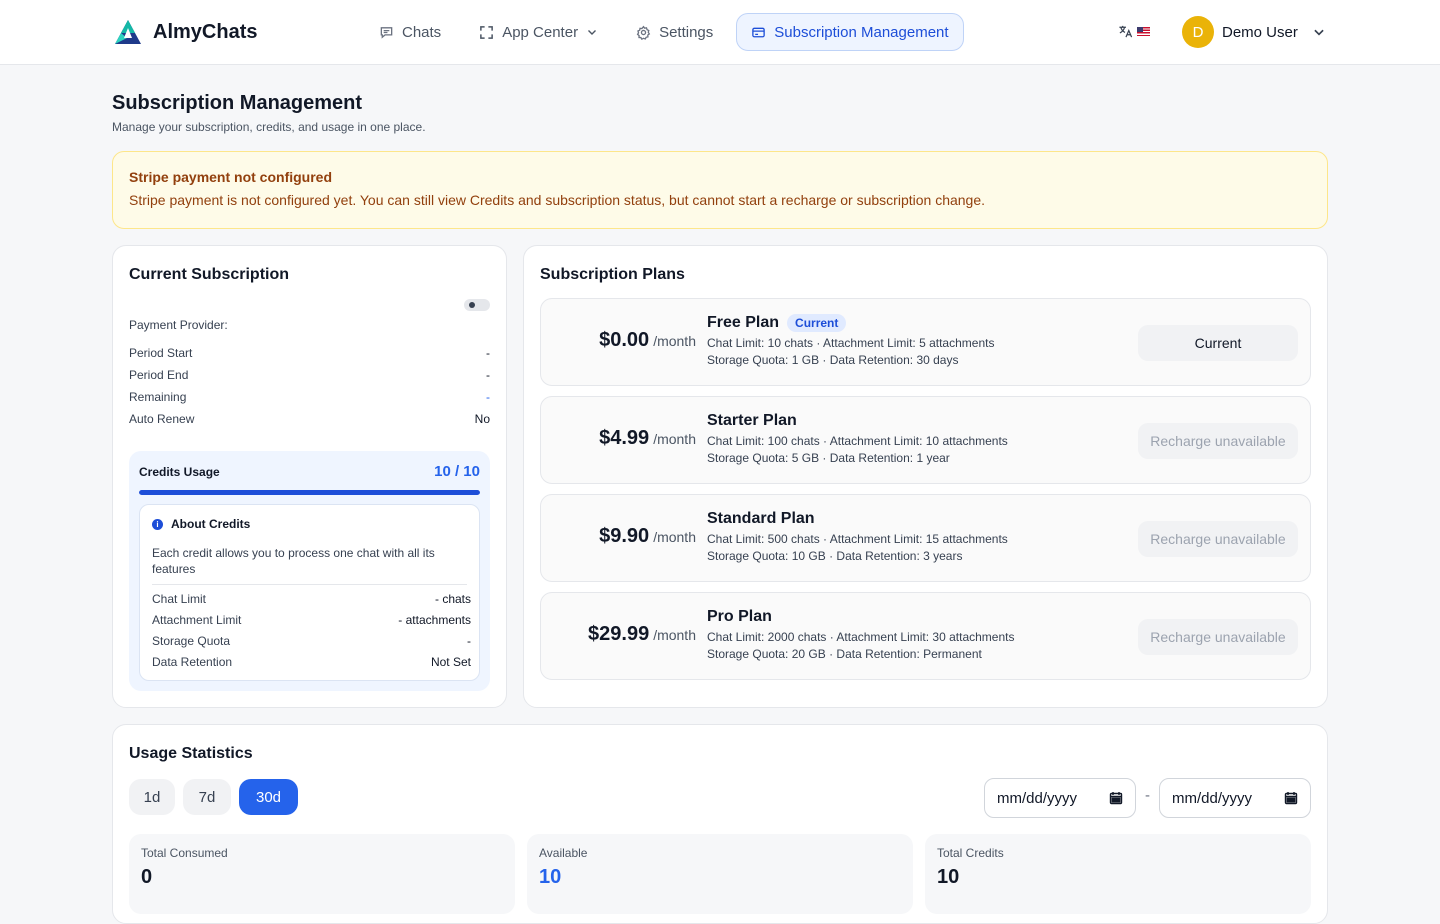 Image resolution: width=1440 pixels, height=924 pixels. Describe the element at coordinates (434, 620) in the screenshot. I see `kv-value: - attachments` at that location.